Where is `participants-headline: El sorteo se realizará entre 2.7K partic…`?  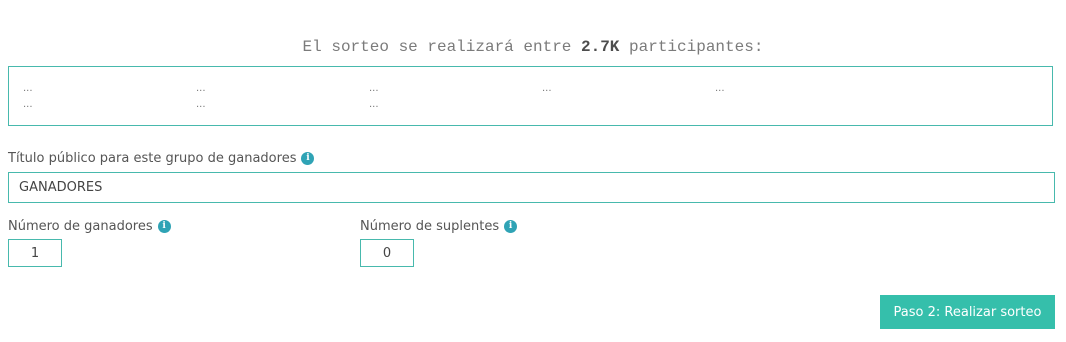 participants-headline: El sorteo se realizará entre 2.7K partic… is located at coordinates (533, 47).